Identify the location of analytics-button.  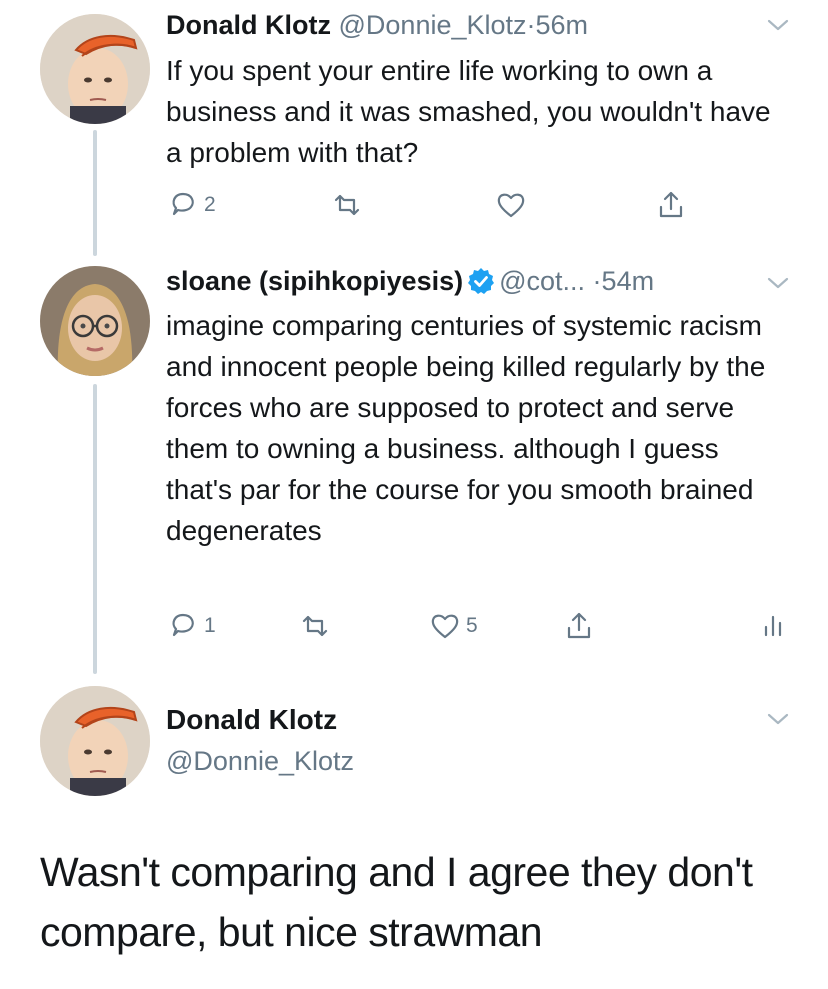
(773, 626).